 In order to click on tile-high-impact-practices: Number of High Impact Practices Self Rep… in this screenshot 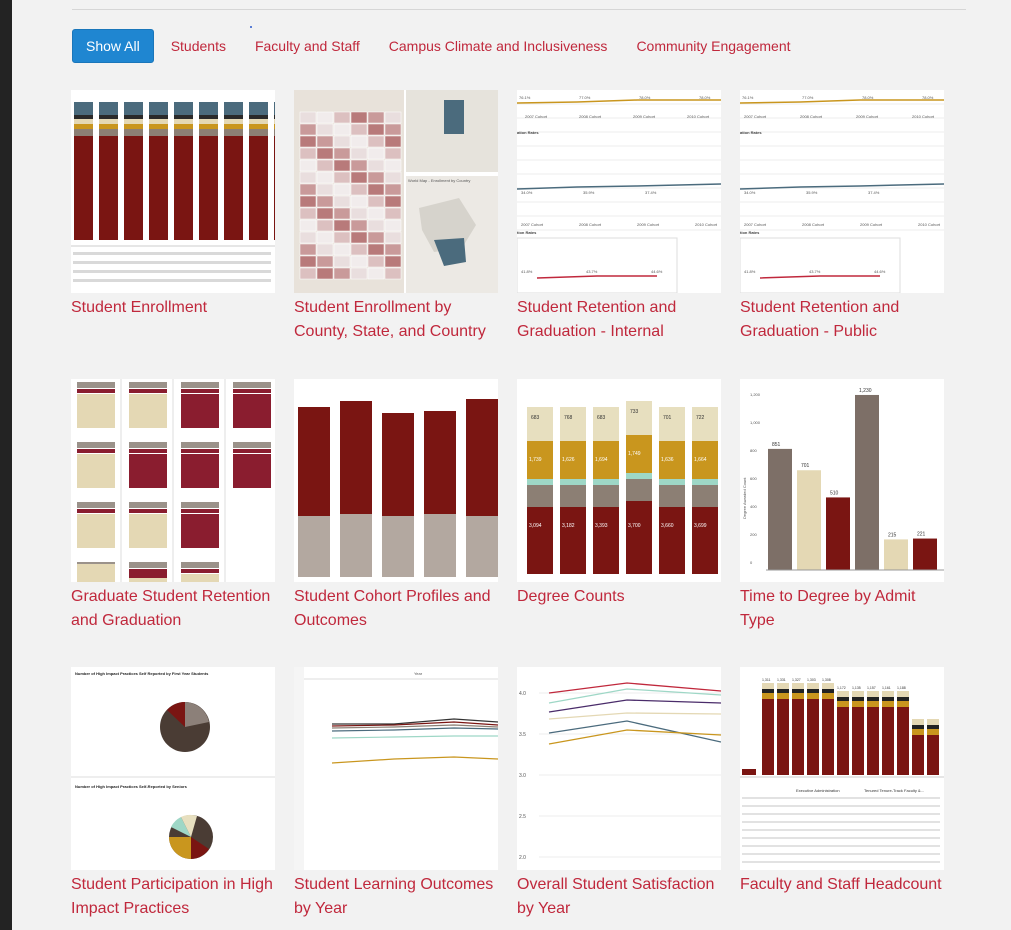, I will do `click(173, 794)`.